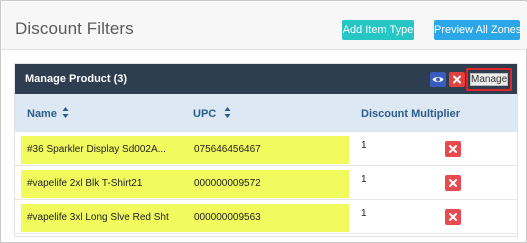 Image resolution: width=527 pixels, height=243 pixels. I want to click on manage-highlight-outline: Manage, so click(489, 79).